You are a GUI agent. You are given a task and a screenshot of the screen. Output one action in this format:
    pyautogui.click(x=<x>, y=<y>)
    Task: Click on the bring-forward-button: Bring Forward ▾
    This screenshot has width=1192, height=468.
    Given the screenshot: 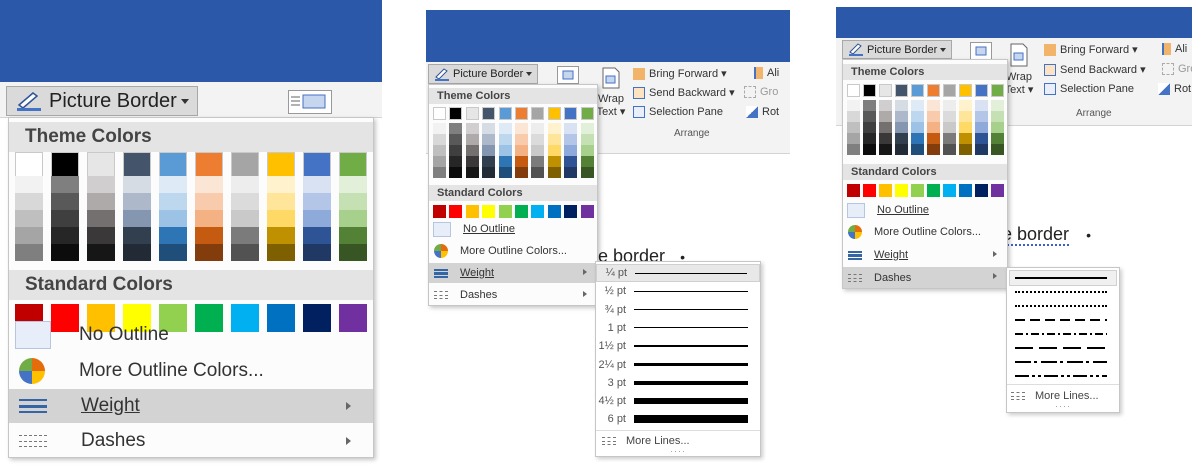 What is the action you would take?
    pyautogui.click(x=1091, y=50)
    